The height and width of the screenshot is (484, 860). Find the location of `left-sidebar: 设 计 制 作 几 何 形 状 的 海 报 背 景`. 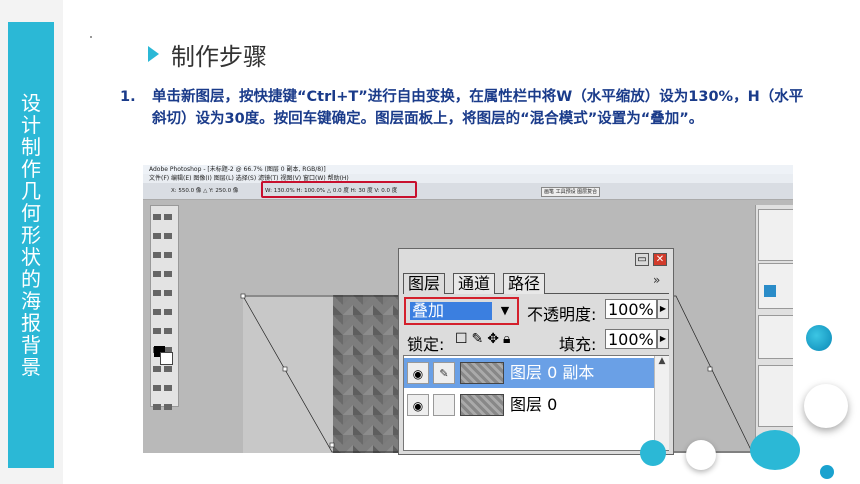

left-sidebar: 设 计 制 作 几 何 形 状 的 海 报 背 景 is located at coordinates (31, 242).